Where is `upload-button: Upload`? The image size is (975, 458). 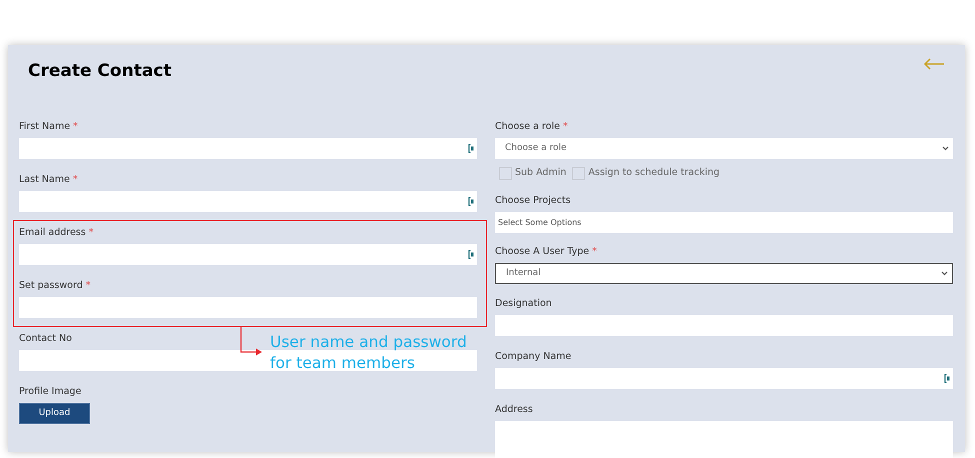 upload-button: Upload is located at coordinates (54, 413).